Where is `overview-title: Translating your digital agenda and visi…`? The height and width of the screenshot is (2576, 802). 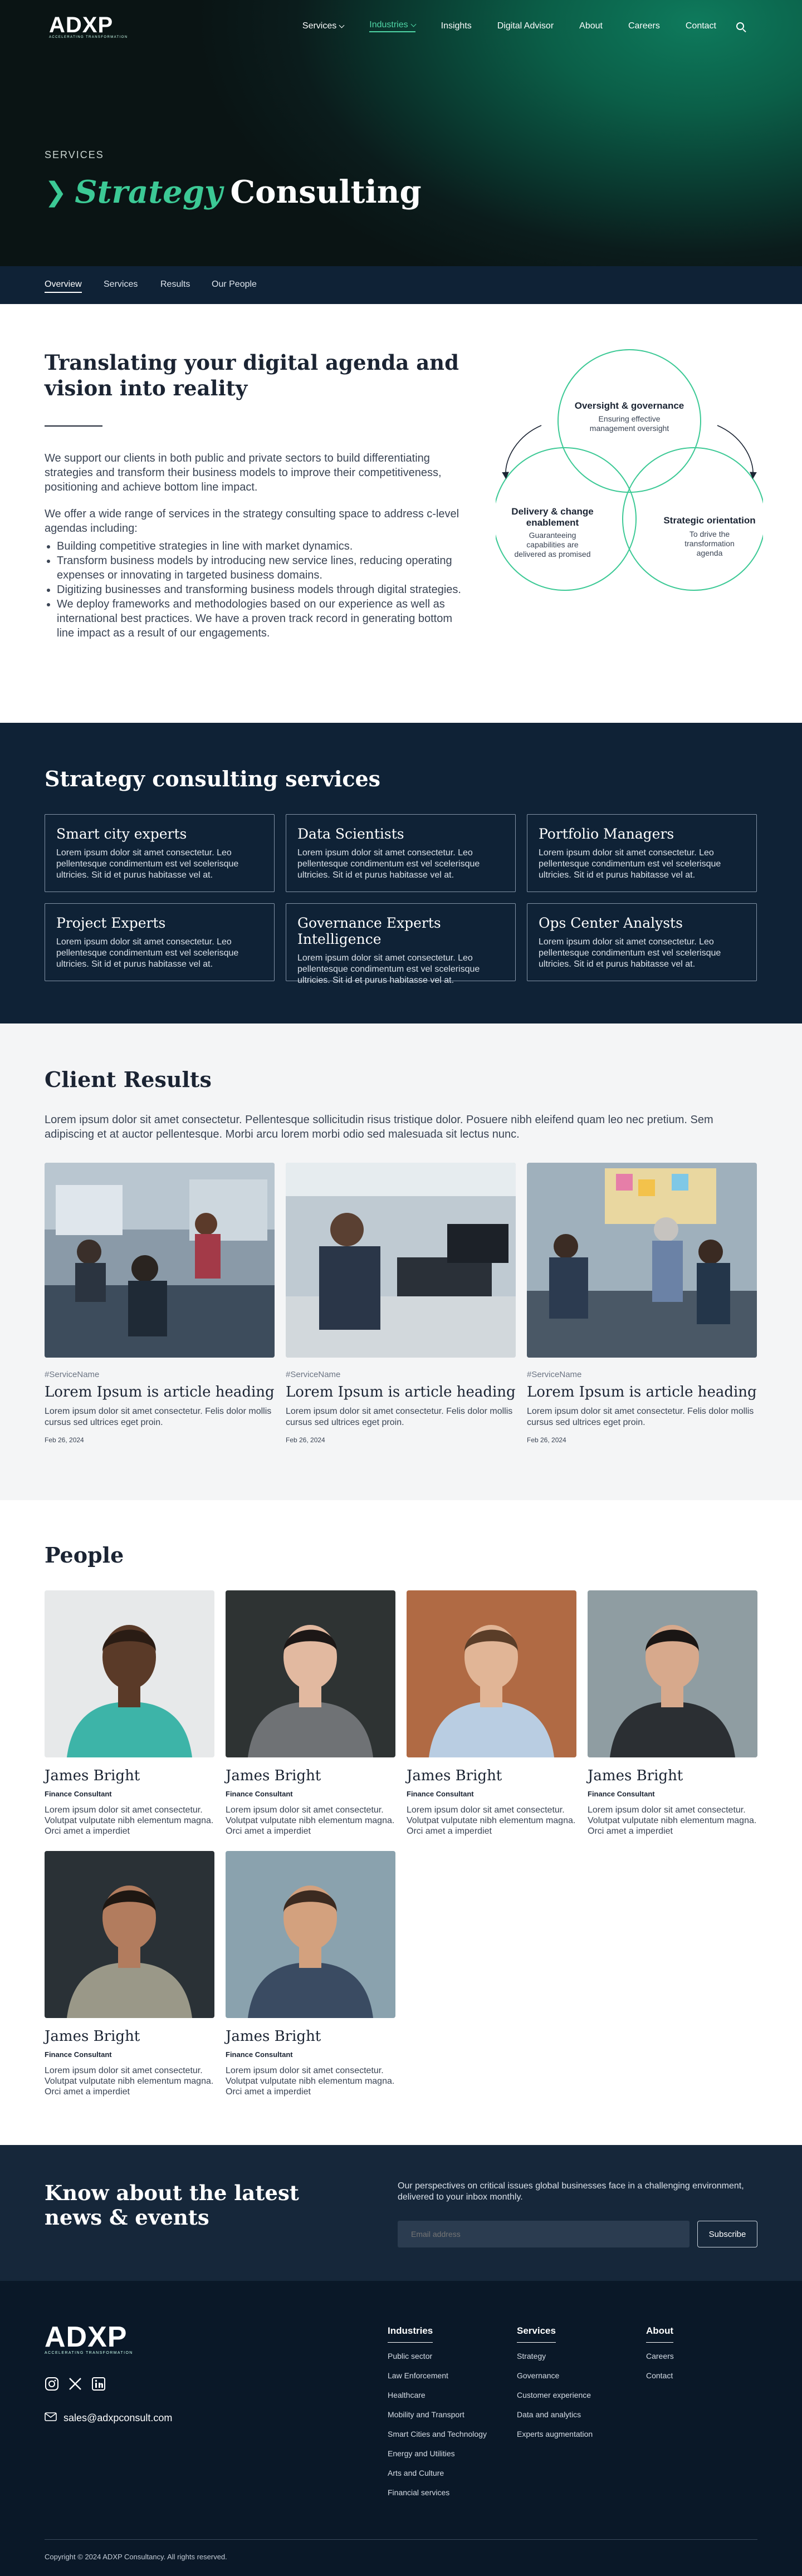
overview-title: Translating your digital agenda and visi… is located at coordinates (252, 375).